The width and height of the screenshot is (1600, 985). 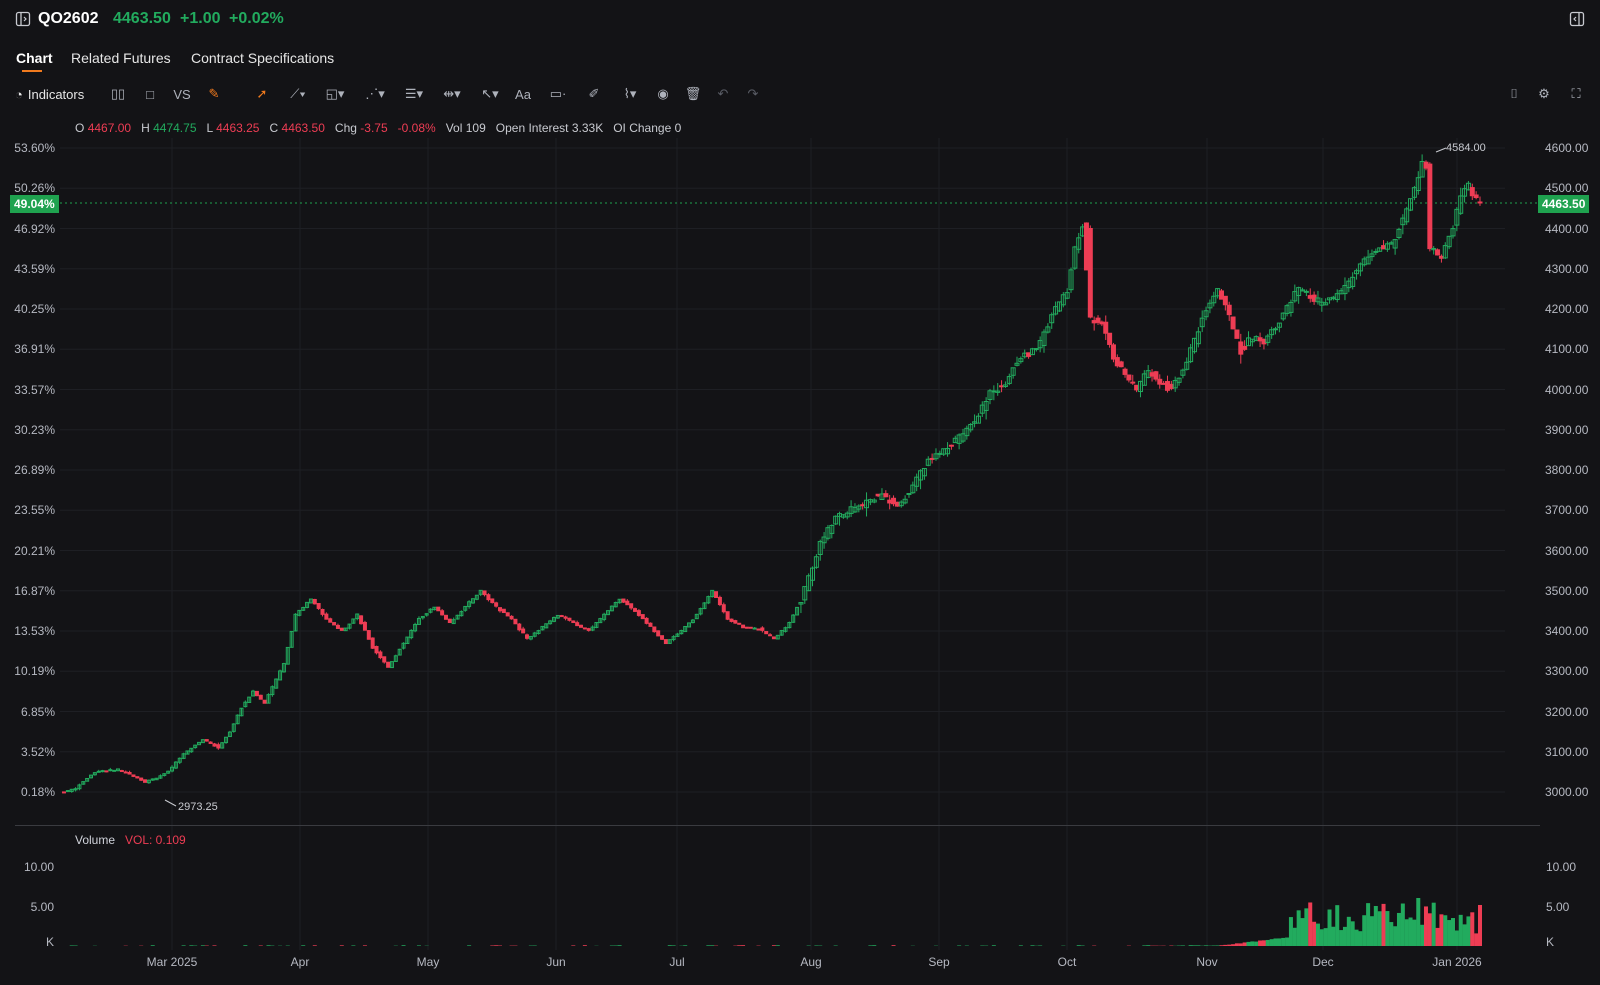 I want to click on y-tick-pct: 50.26%, so click(x=34, y=188).